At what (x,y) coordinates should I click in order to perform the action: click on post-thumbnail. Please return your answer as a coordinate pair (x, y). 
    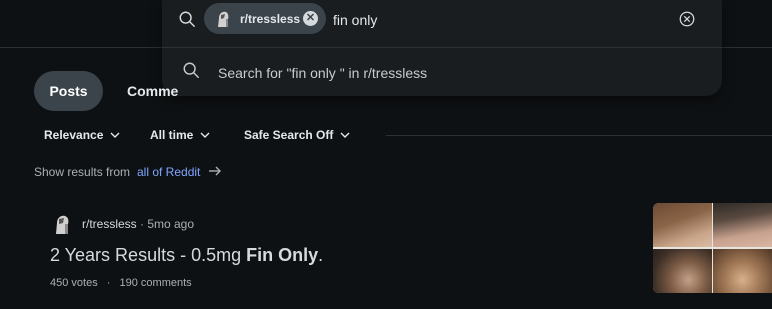
    Looking at the image, I should click on (712, 248).